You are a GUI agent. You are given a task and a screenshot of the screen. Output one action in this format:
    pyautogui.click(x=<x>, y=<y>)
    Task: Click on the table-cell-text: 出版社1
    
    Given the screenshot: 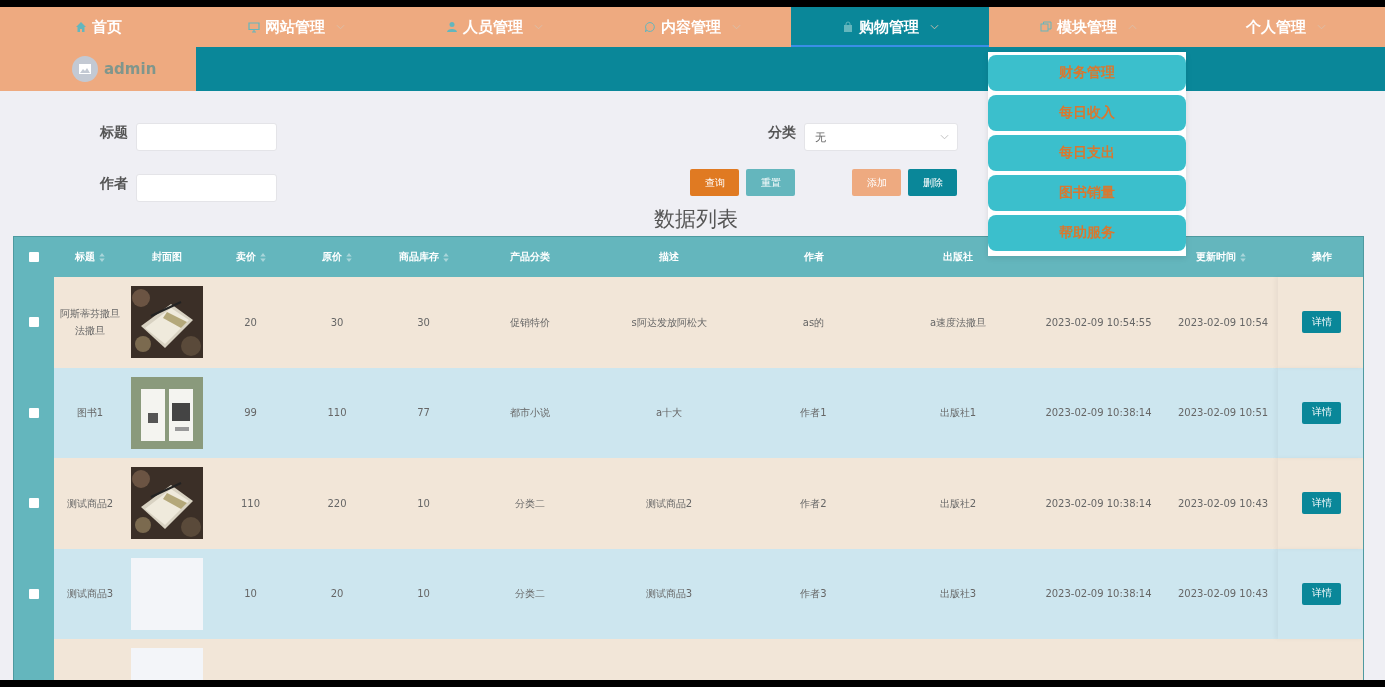 What is the action you would take?
    pyautogui.click(x=958, y=413)
    